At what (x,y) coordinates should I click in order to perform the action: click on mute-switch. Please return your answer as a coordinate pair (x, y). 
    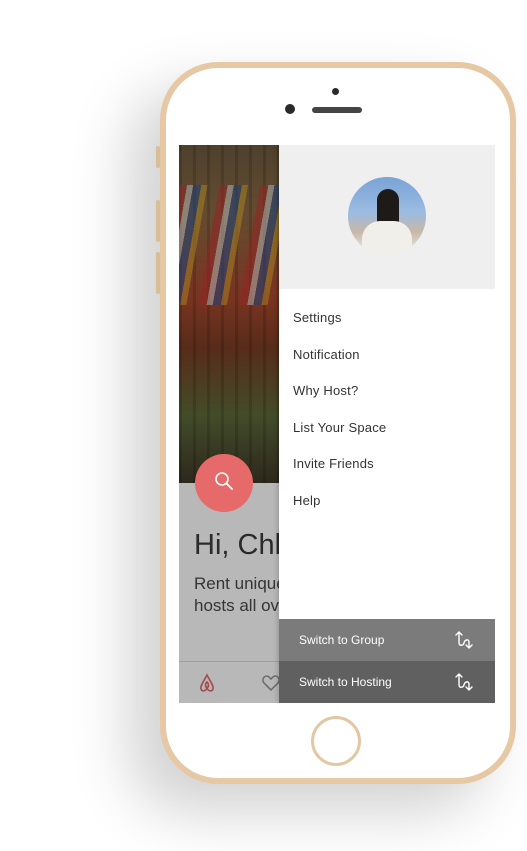
    Looking at the image, I should click on (158, 157).